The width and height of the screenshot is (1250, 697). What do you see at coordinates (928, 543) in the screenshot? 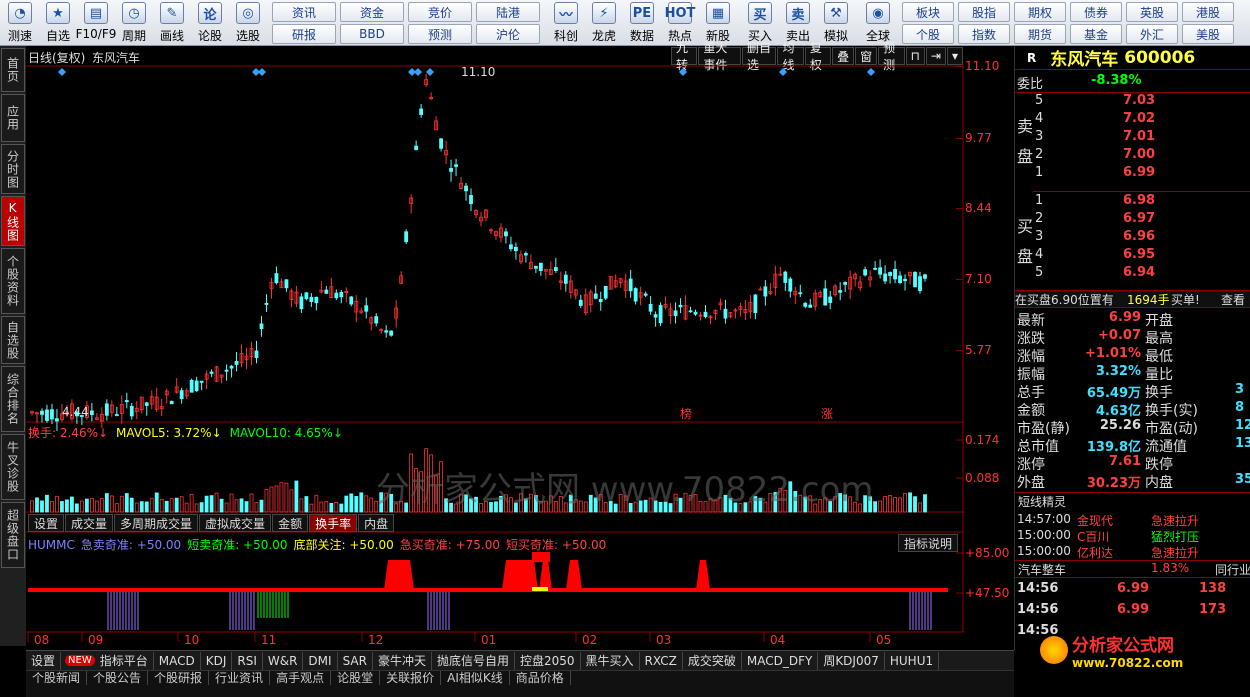
I see `indicator-help-button: 指标说明` at bounding box center [928, 543].